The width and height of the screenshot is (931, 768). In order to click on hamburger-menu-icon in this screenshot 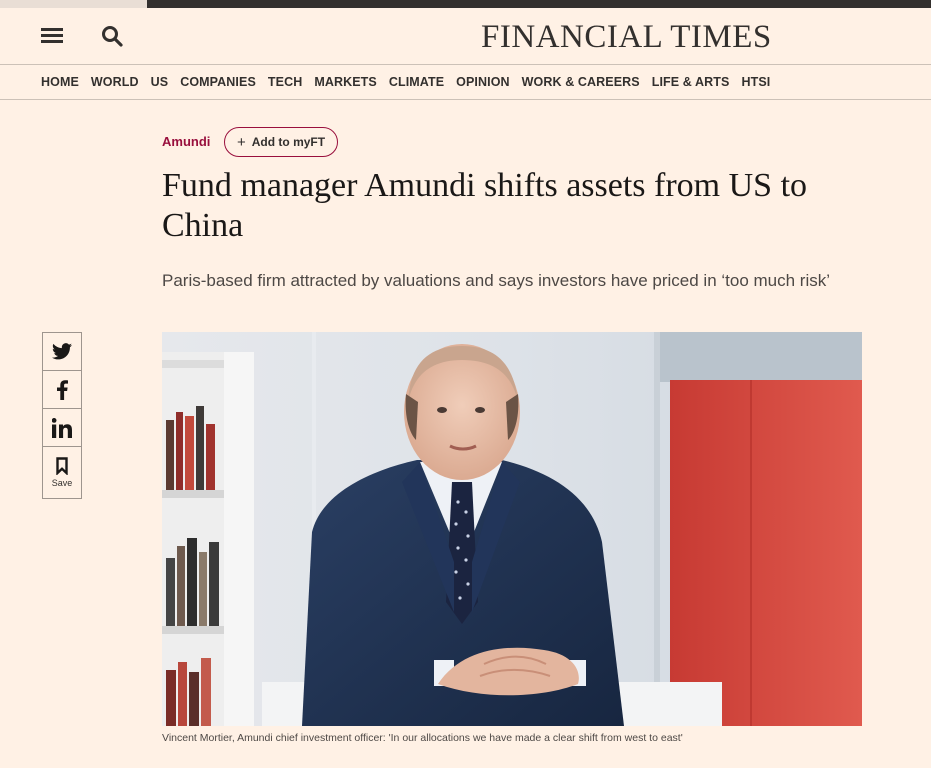, I will do `click(52, 36)`.